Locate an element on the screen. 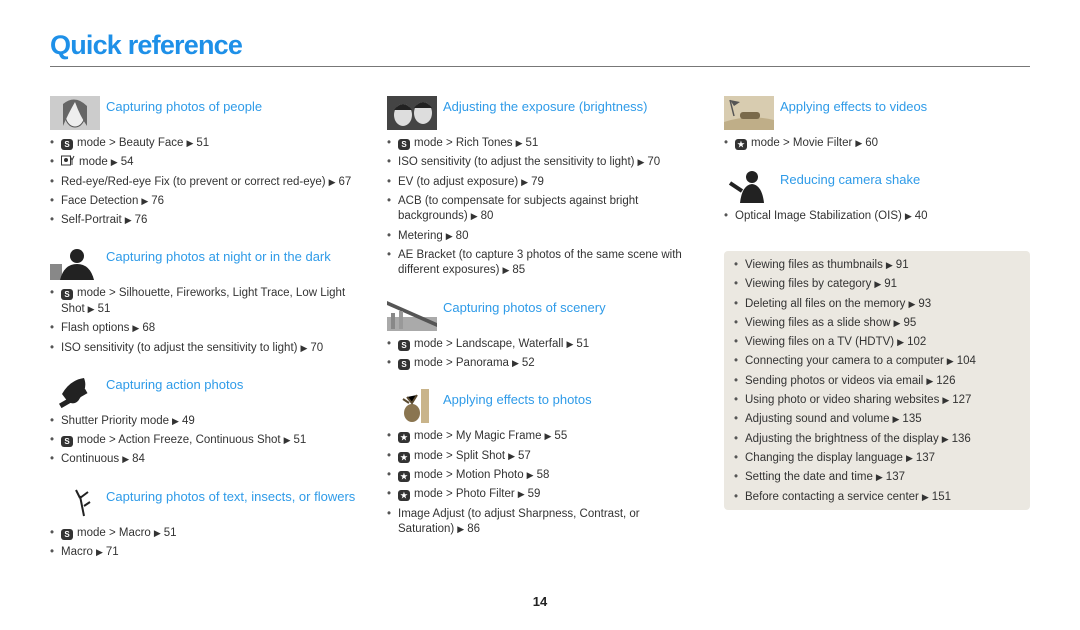  list-item: ★ mode > My Magic Frame▶55 is located at coordinates (542, 437).